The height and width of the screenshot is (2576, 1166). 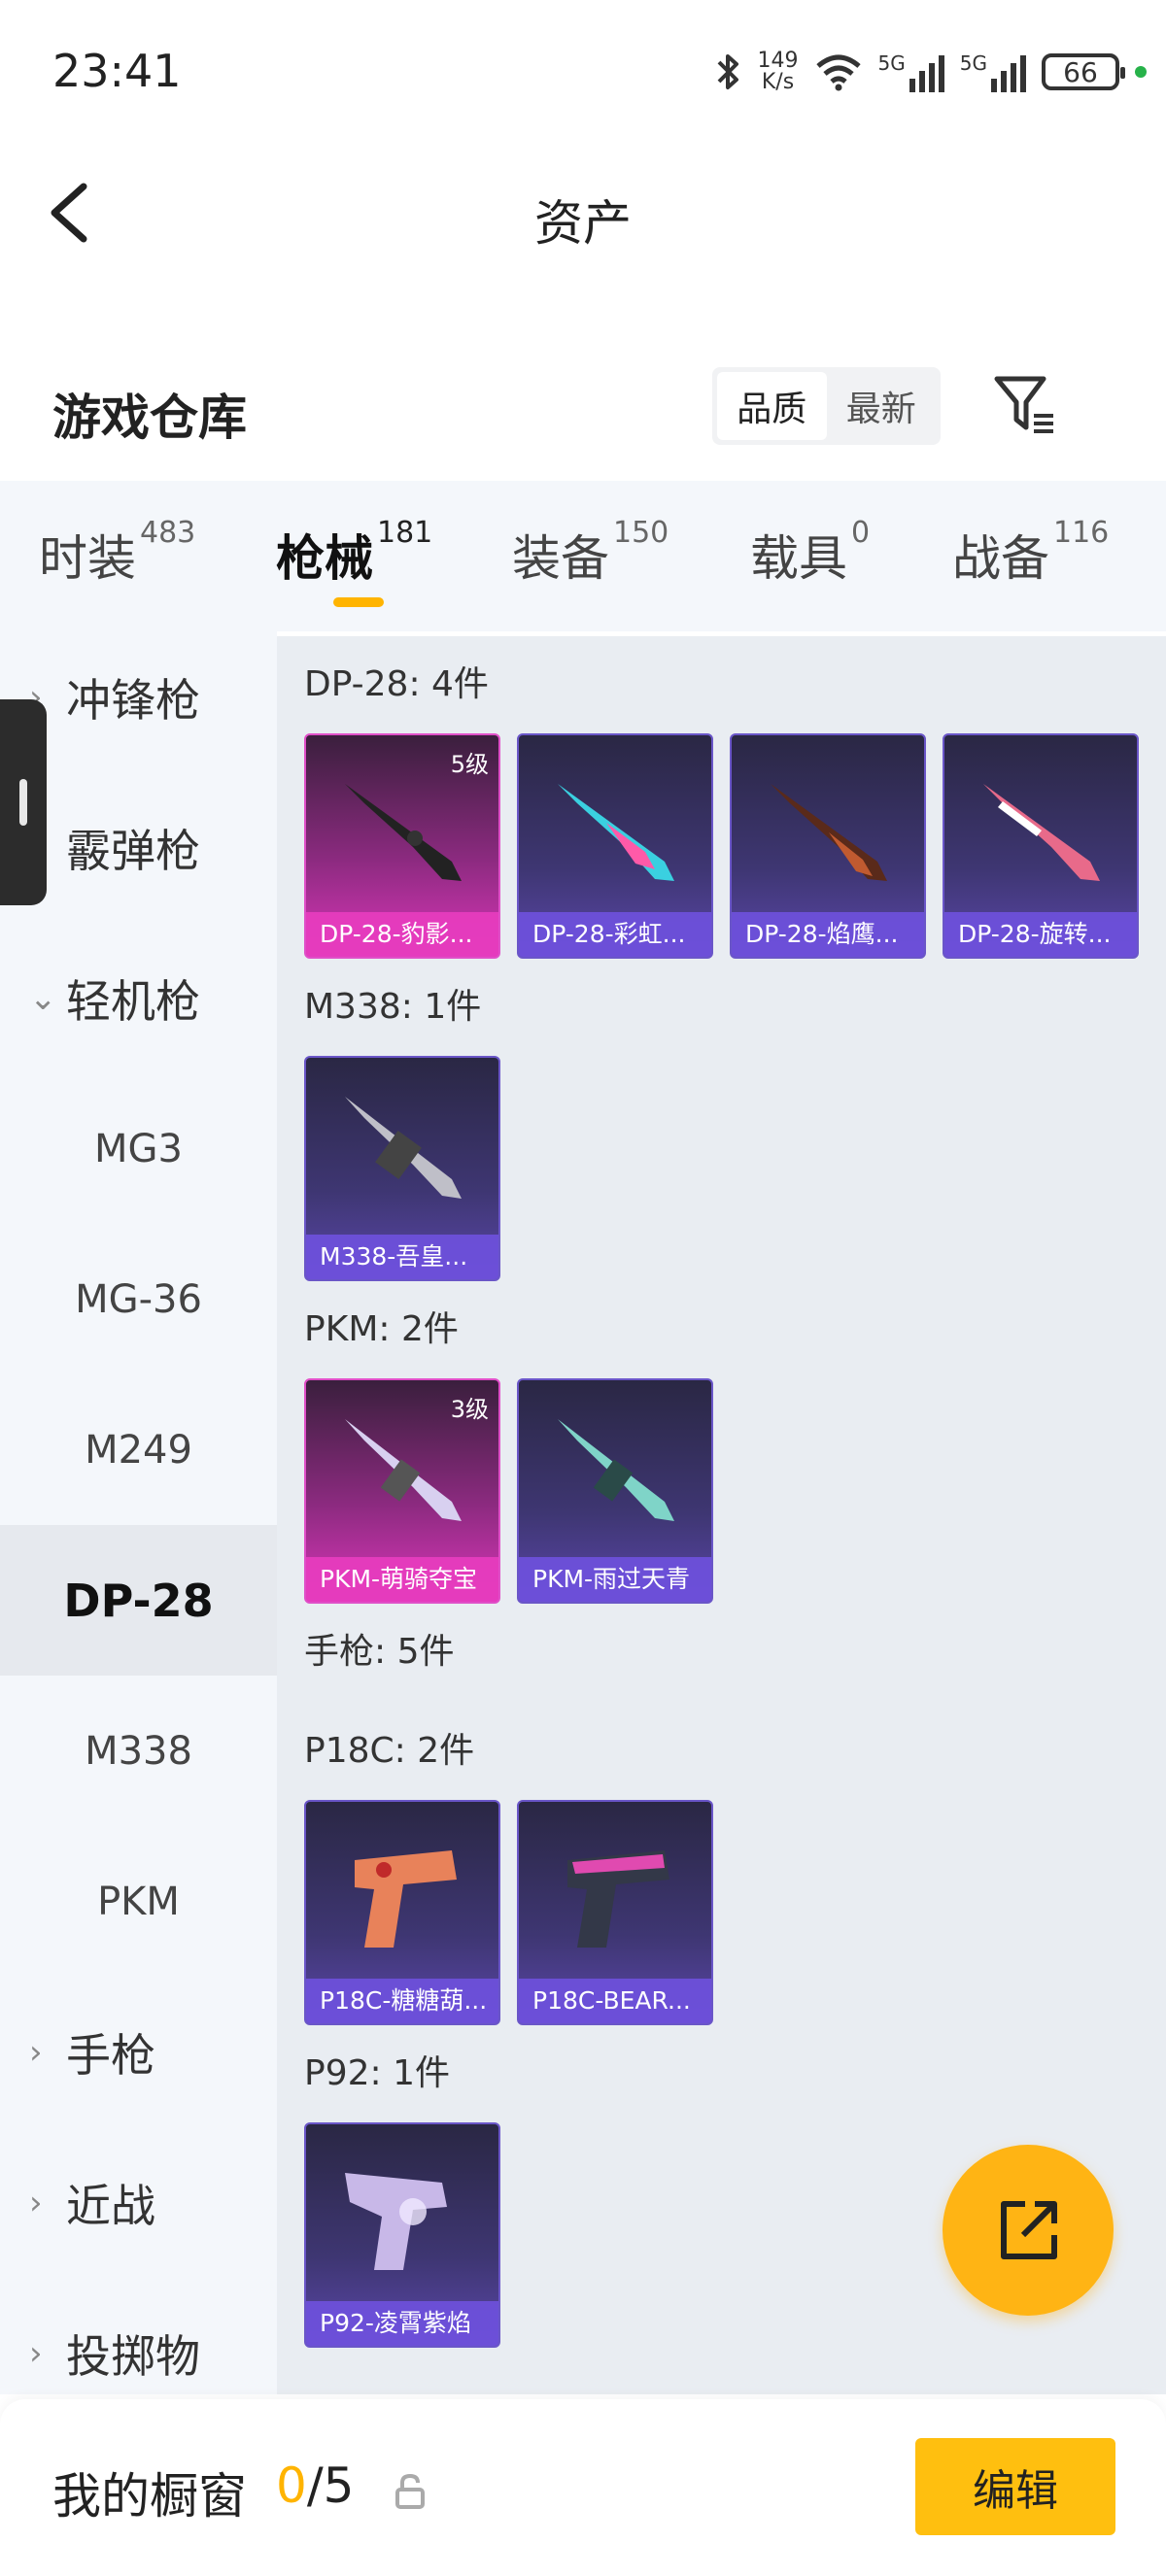 I want to click on tab-count: 181, so click(x=405, y=533).